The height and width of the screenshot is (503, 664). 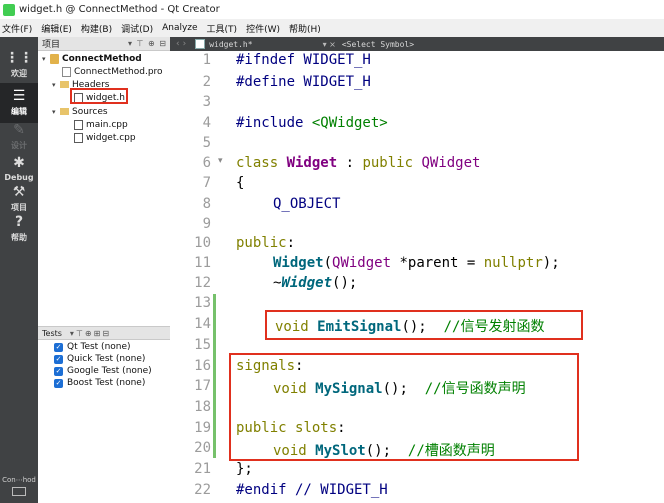 What do you see at coordinates (378, 44) in the screenshot?
I see `symbol-selector: <Select Symbol>` at bounding box center [378, 44].